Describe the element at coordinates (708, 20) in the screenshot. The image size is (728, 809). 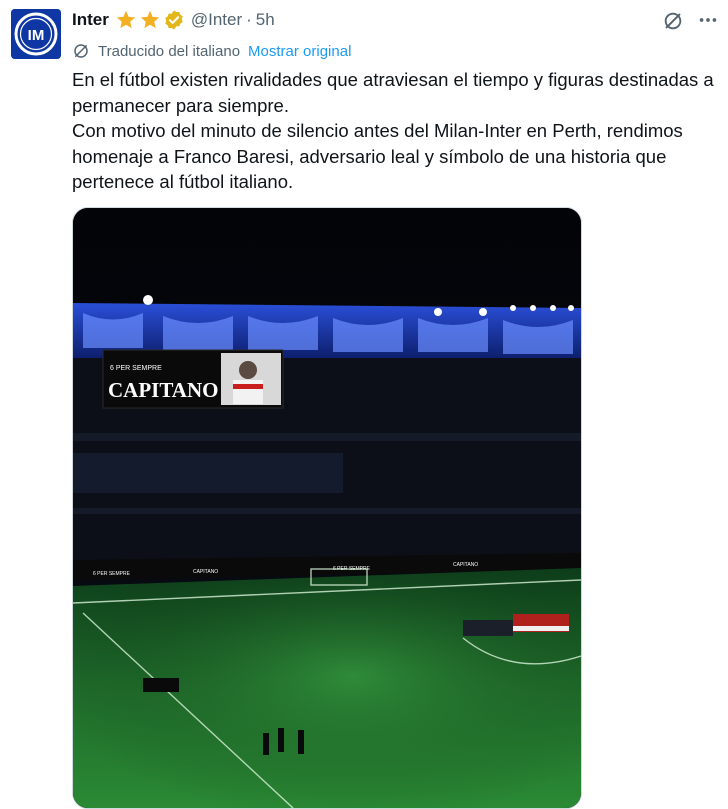
I see `more-icon` at that location.